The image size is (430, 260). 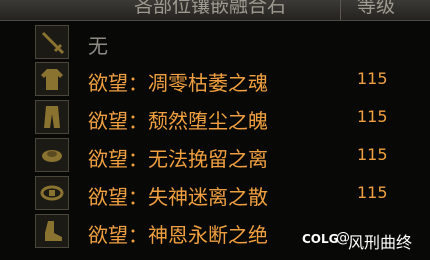 I want to click on watermark: COLG @ 风刑曲终, so click(x=364, y=240).